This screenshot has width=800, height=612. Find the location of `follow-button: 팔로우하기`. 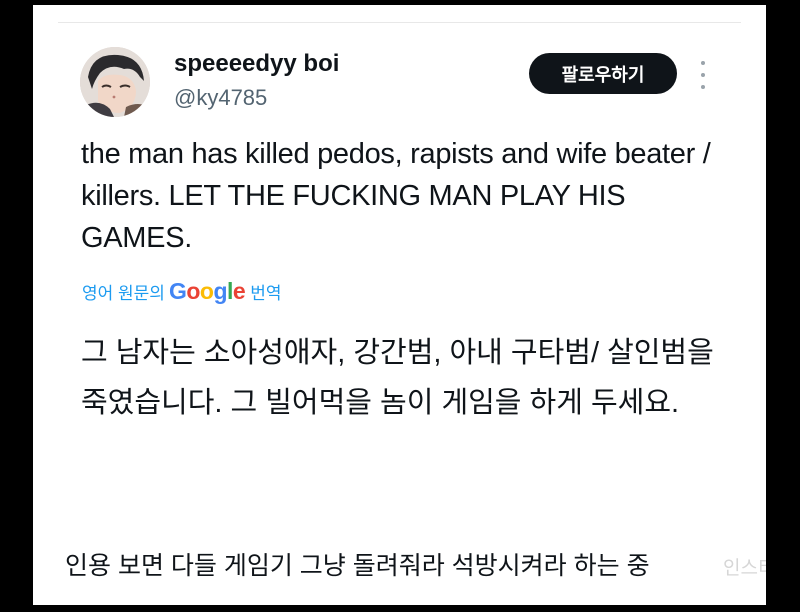

follow-button: 팔로우하기 is located at coordinates (603, 73).